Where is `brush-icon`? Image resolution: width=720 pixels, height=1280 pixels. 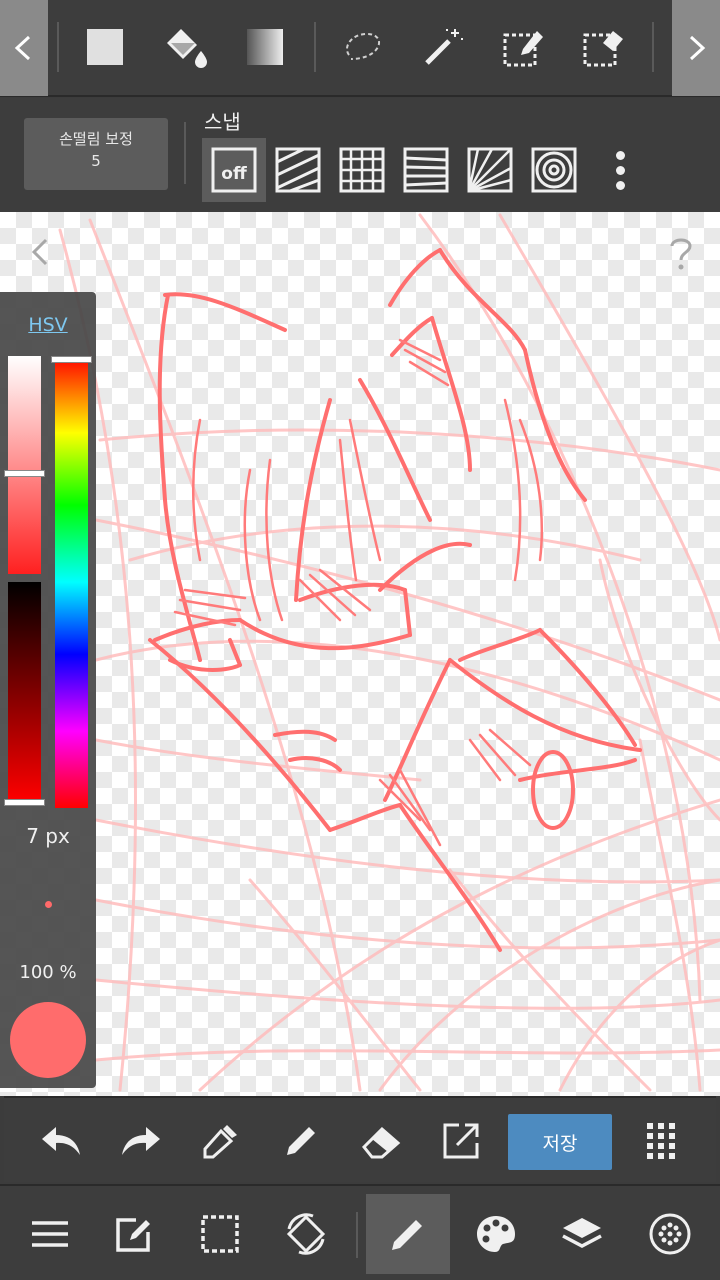 brush-icon is located at coordinates (407, 1235).